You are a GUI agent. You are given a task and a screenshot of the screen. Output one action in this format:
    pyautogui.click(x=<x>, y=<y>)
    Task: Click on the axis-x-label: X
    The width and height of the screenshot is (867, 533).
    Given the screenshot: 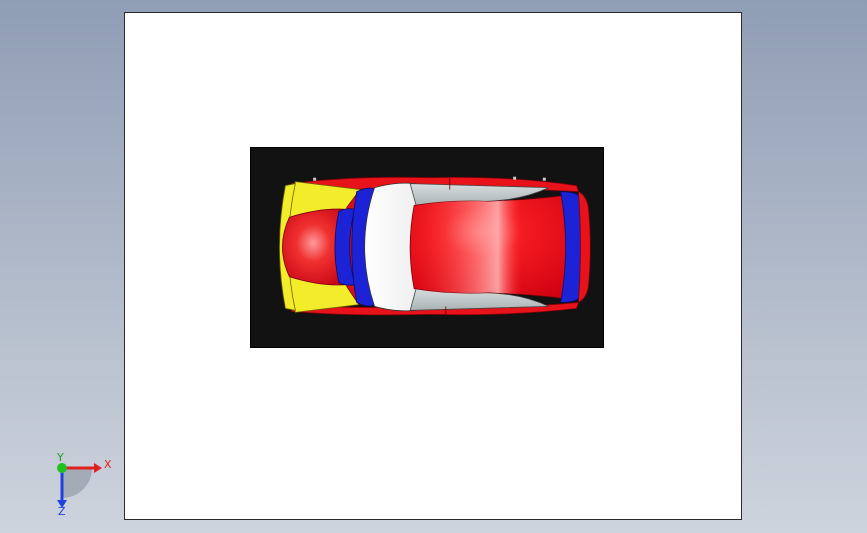 What is the action you would take?
    pyautogui.click(x=108, y=464)
    